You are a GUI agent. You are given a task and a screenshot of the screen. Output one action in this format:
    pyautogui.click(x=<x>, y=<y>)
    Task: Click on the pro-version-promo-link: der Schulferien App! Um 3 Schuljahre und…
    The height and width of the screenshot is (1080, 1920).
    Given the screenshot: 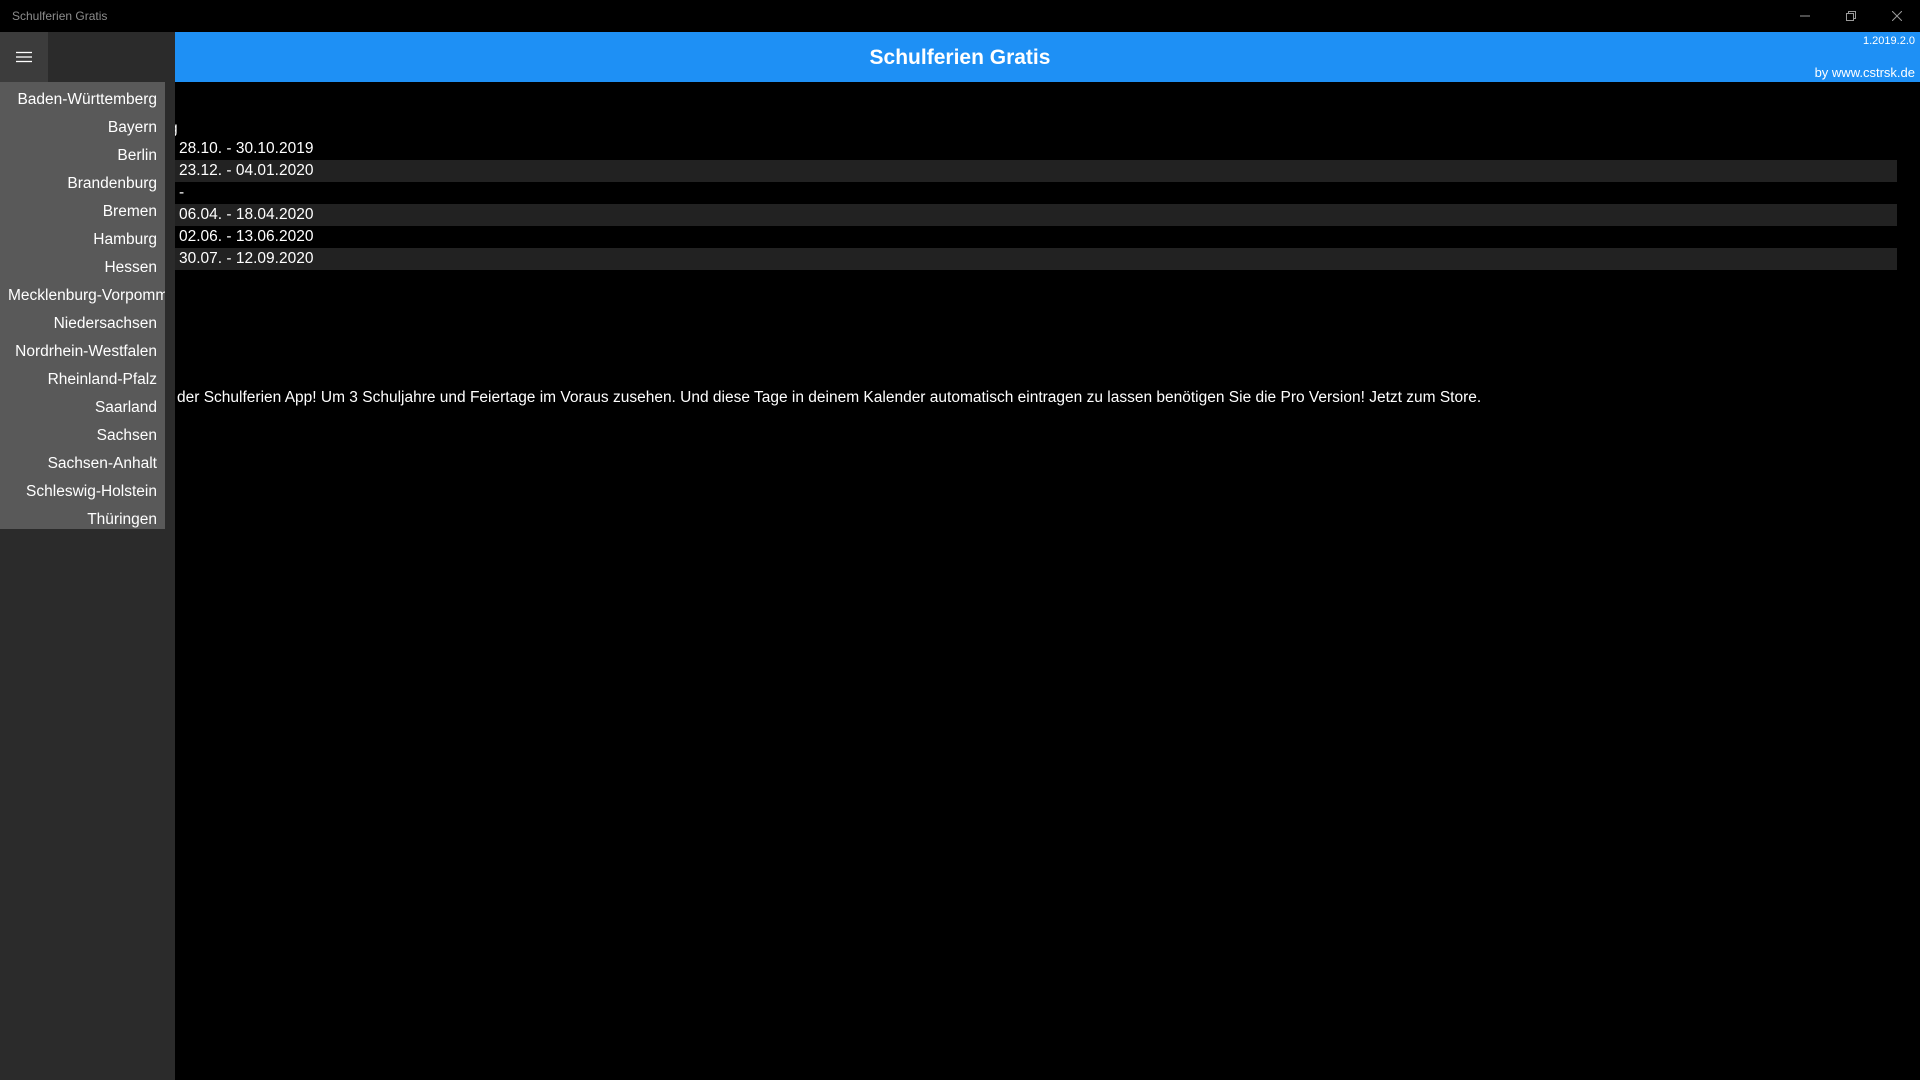 What is the action you would take?
    pyautogui.click(x=829, y=398)
    